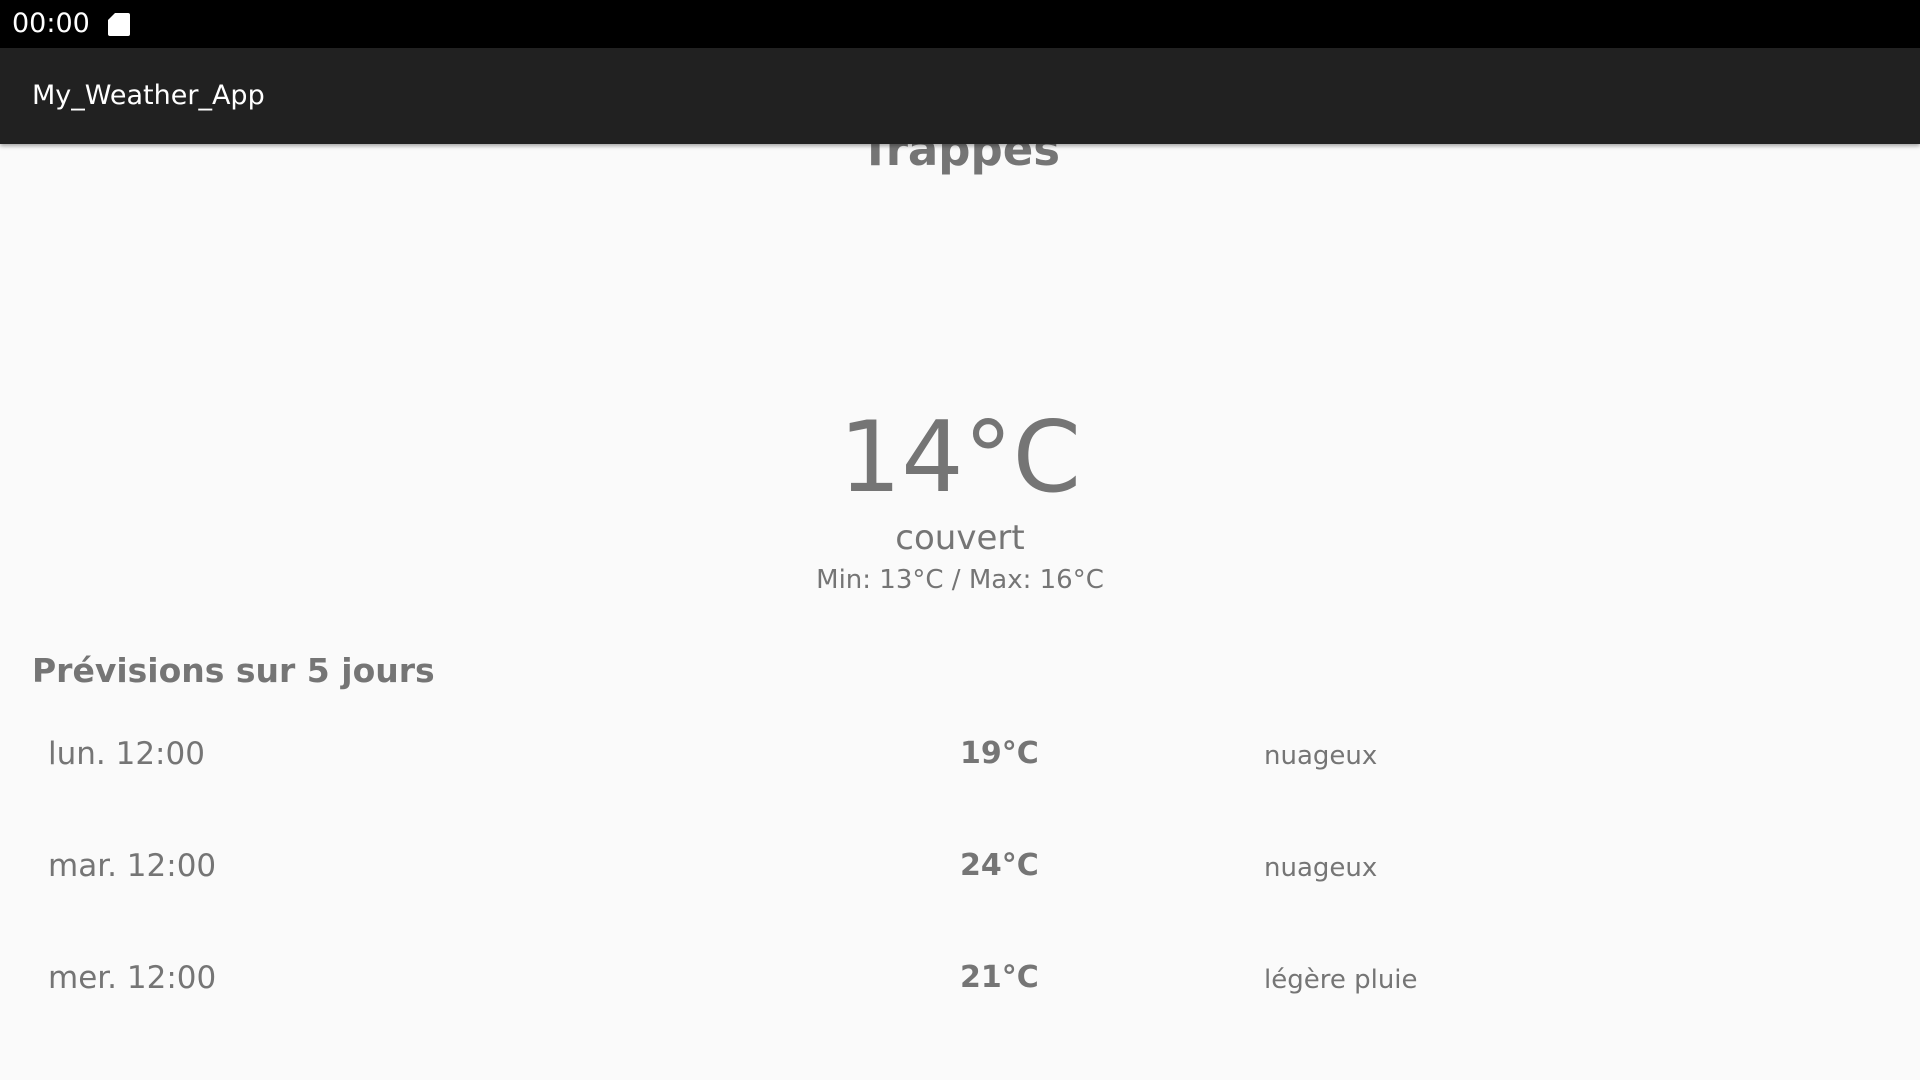  What do you see at coordinates (999, 865) in the screenshot?
I see `forecast-temperature: 24°C` at bounding box center [999, 865].